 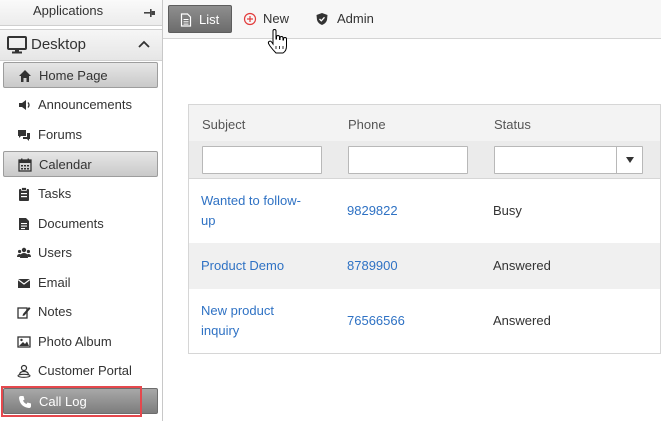 What do you see at coordinates (60, 134) in the screenshot?
I see `sidebar-item-label: Forums` at bounding box center [60, 134].